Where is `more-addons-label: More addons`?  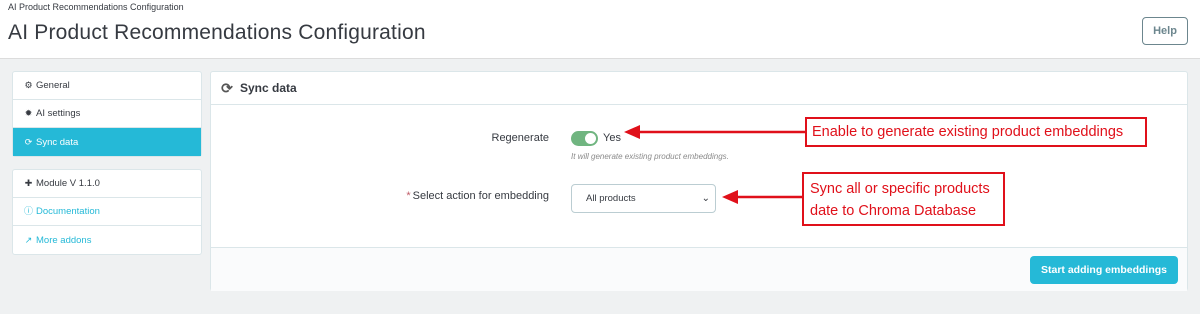
more-addons-label: More addons is located at coordinates (64, 240).